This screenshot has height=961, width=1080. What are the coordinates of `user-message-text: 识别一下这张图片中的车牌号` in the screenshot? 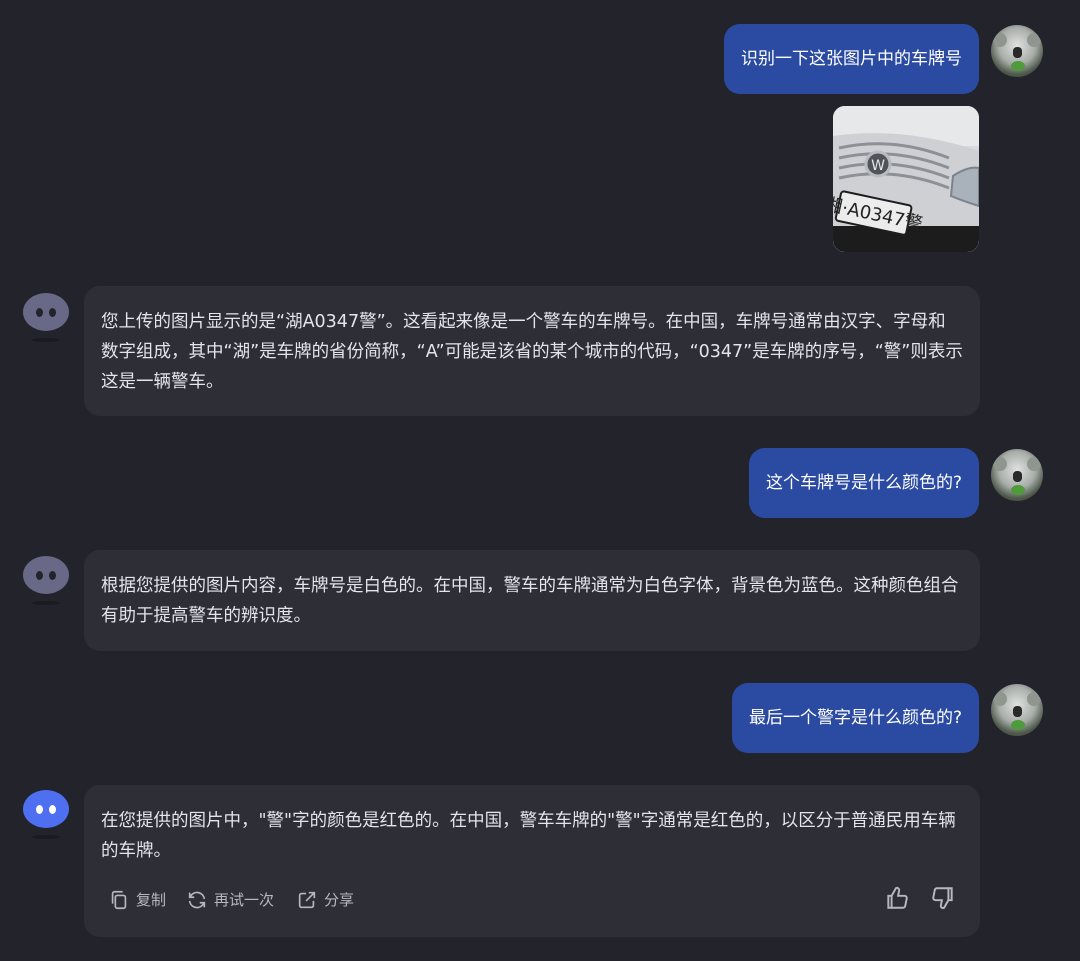 It's located at (851, 59).